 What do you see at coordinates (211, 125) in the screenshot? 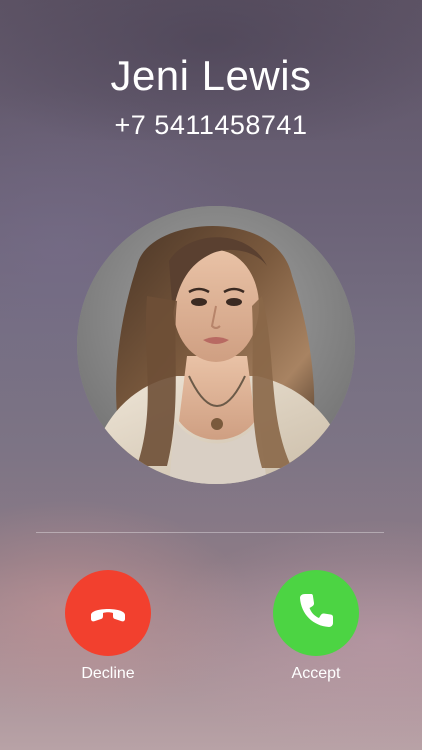
I see `caller-number: +7 5411458741` at bounding box center [211, 125].